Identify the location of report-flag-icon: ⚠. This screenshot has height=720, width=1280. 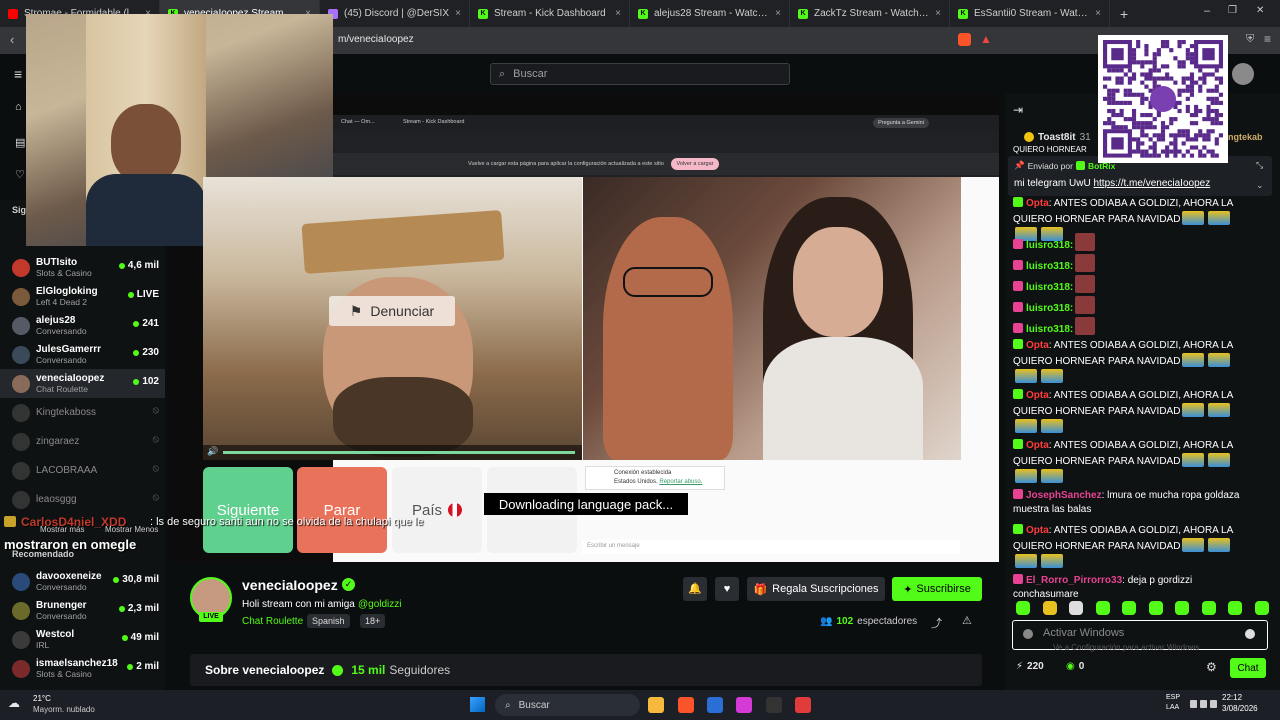
(967, 620).